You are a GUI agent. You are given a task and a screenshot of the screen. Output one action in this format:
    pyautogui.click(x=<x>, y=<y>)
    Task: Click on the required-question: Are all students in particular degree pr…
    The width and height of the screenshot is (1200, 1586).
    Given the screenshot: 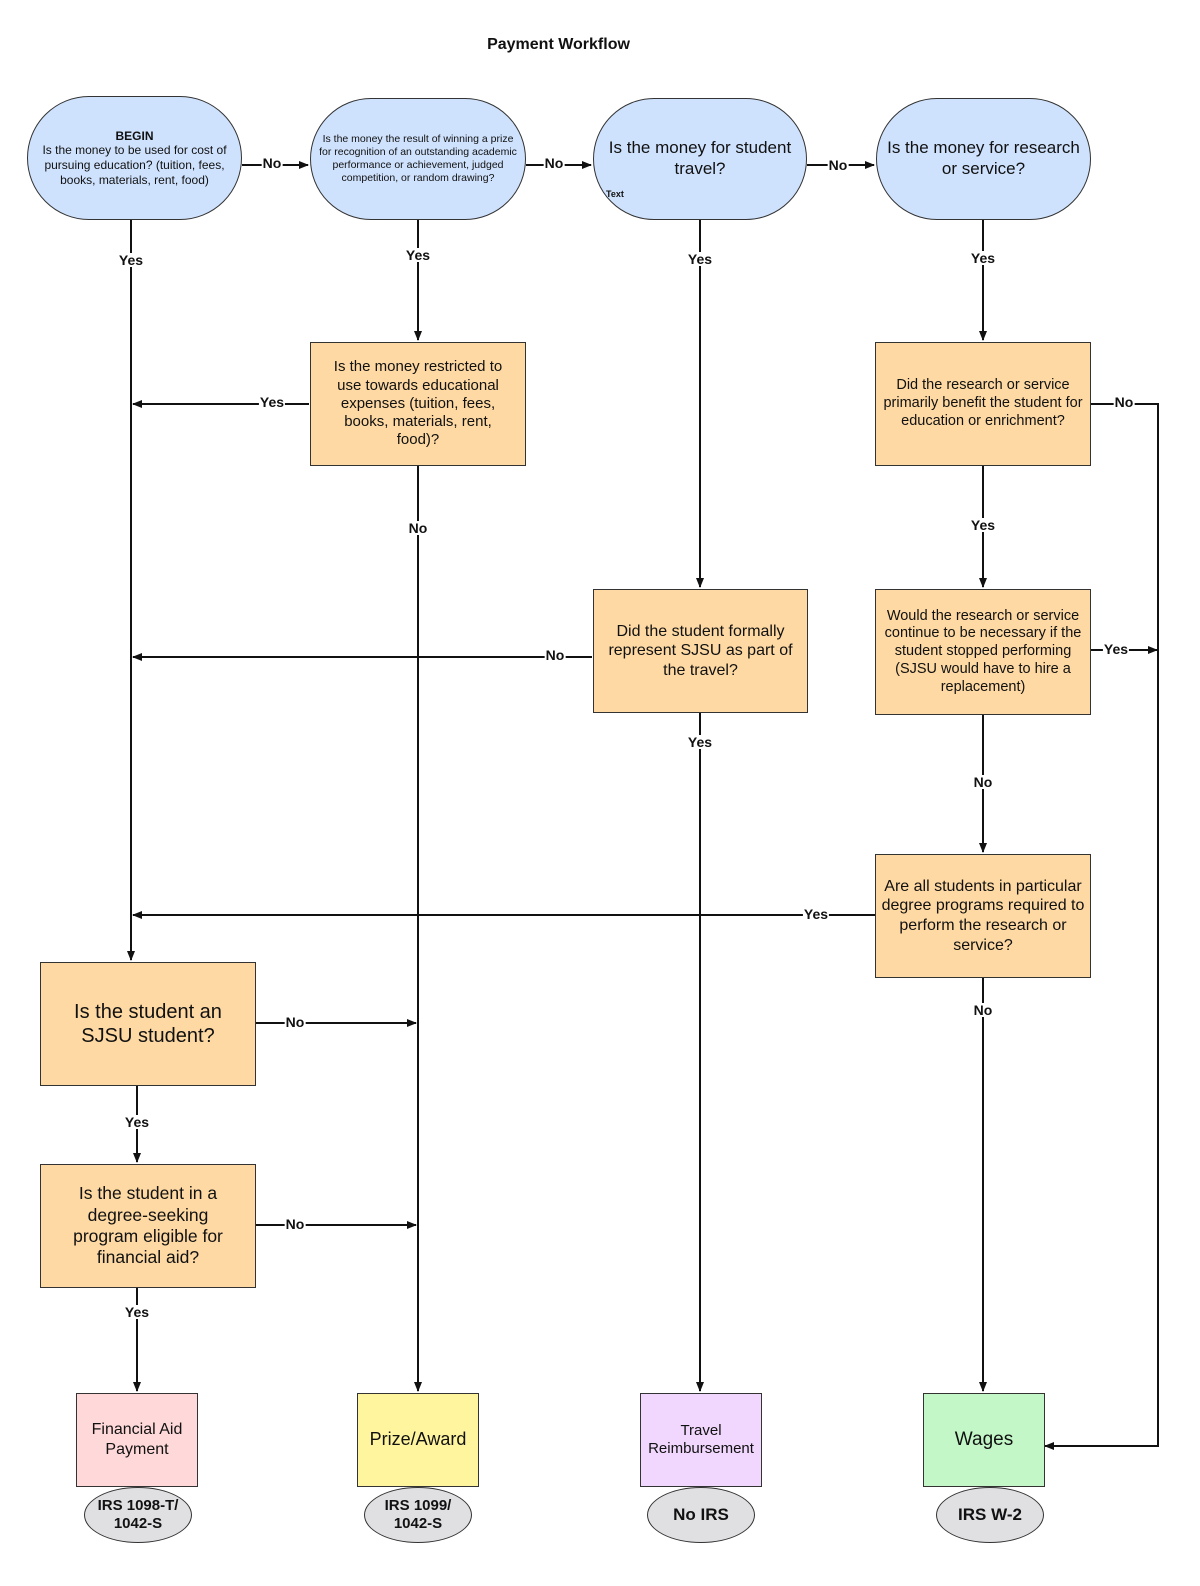 What is the action you would take?
    pyautogui.click(x=983, y=915)
    